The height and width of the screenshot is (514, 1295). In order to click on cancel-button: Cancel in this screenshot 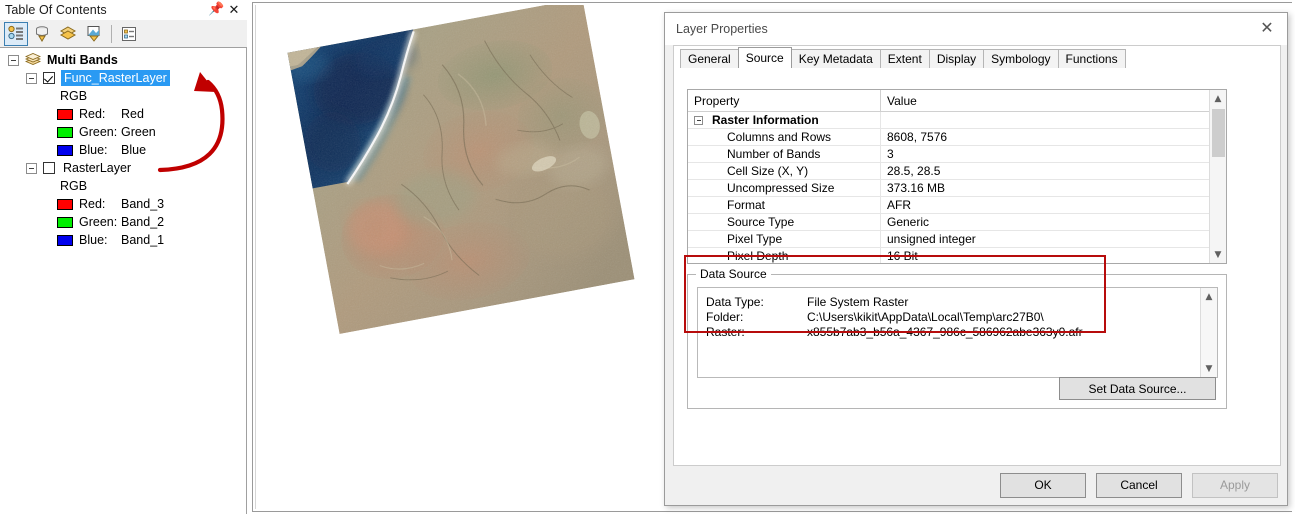, I will do `click(1139, 485)`.